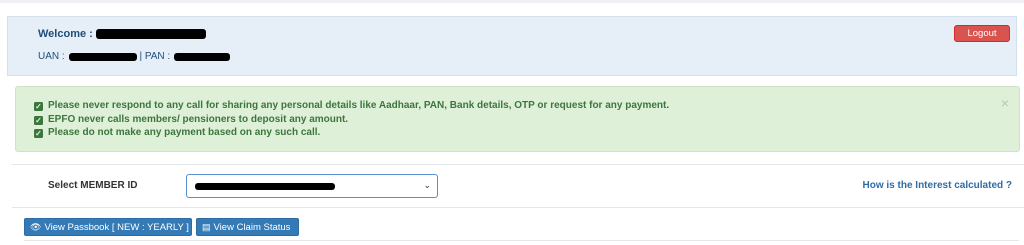 This screenshot has height=245, width=1024. What do you see at coordinates (116, 227) in the screenshot?
I see `view-passbook-label: View Passbook [ NEW : YEARLY ]` at bounding box center [116, 227].